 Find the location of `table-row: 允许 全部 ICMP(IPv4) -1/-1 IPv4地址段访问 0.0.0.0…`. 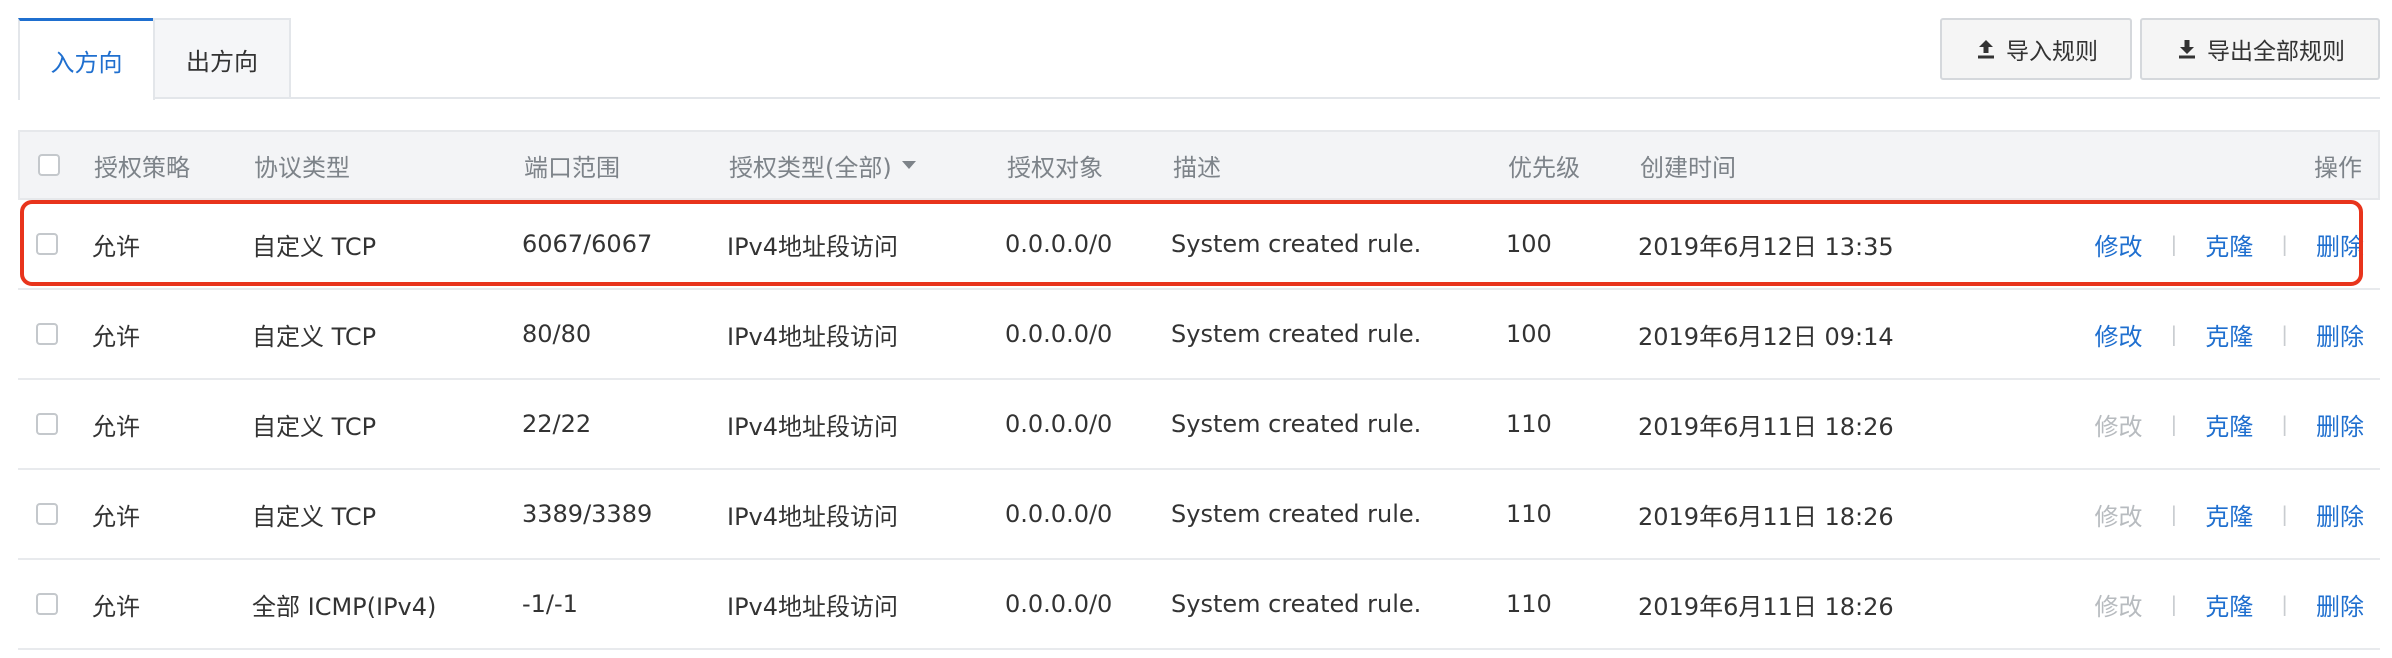

table-row: 允许 全部 ICMP(IPv4) -1/-1 IPv4地址段访问 0.0.0.0… is located at coordinates (1199, 605).